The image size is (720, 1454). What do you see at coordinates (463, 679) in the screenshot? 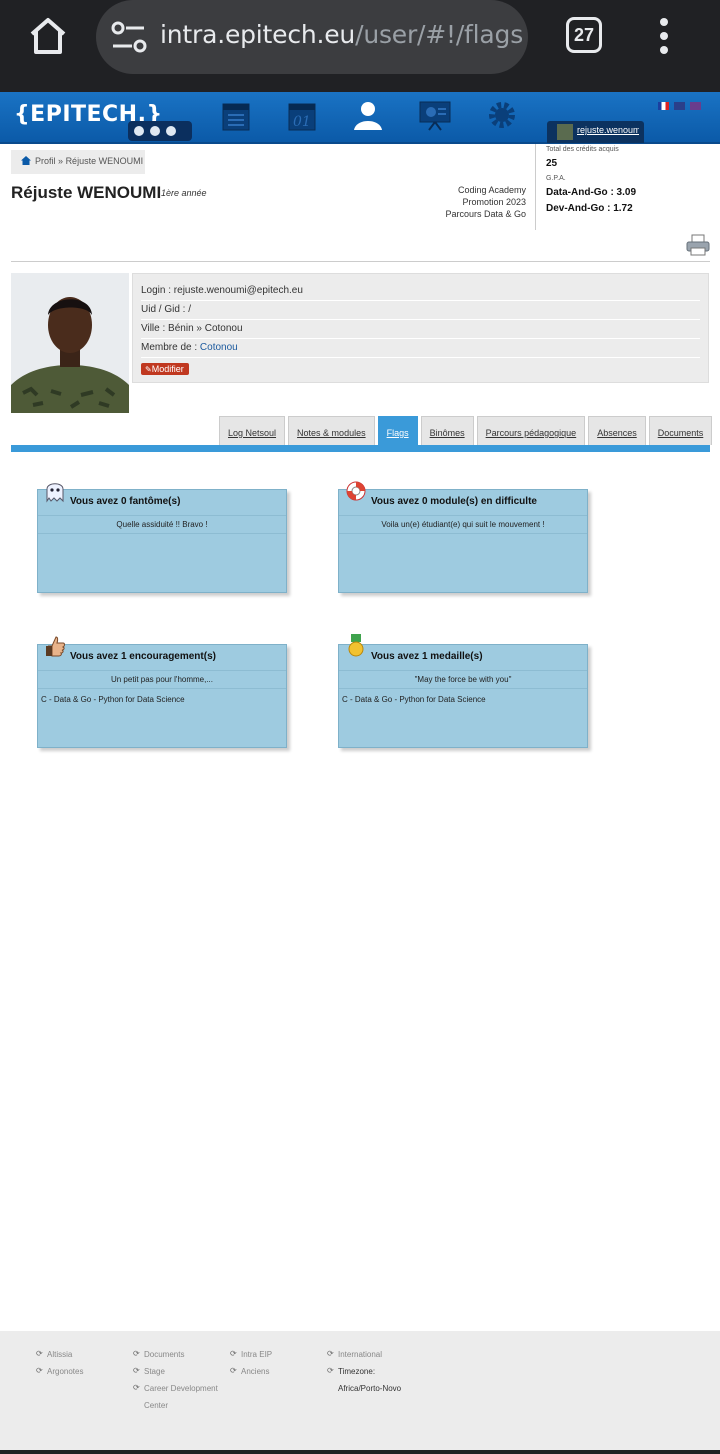
I see `flag-subtitle: "May the force be with you"` at bounding box center [463, 679].